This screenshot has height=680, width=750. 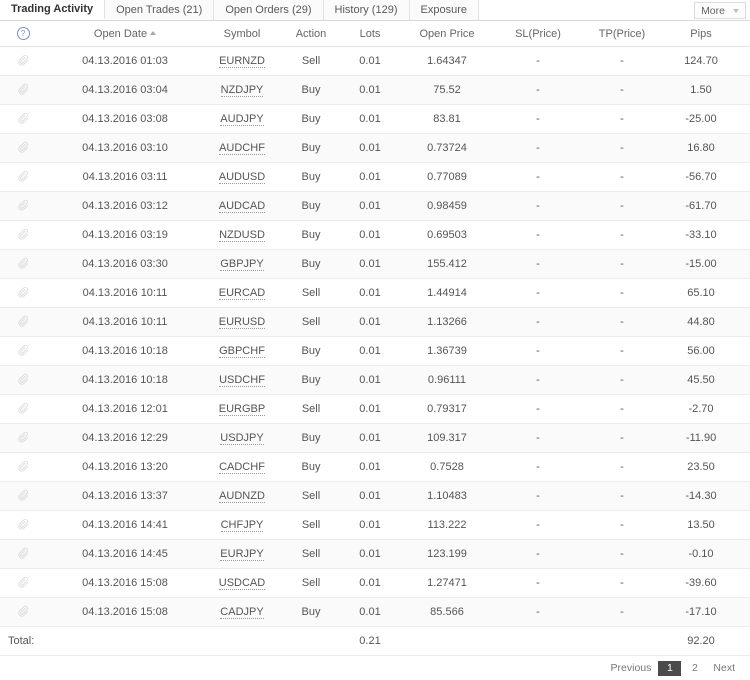 What do you see at coordinates (242, 235) in the screenshot?
I see `symbol-link: NZDUSD` at bounding box center [242, 235].